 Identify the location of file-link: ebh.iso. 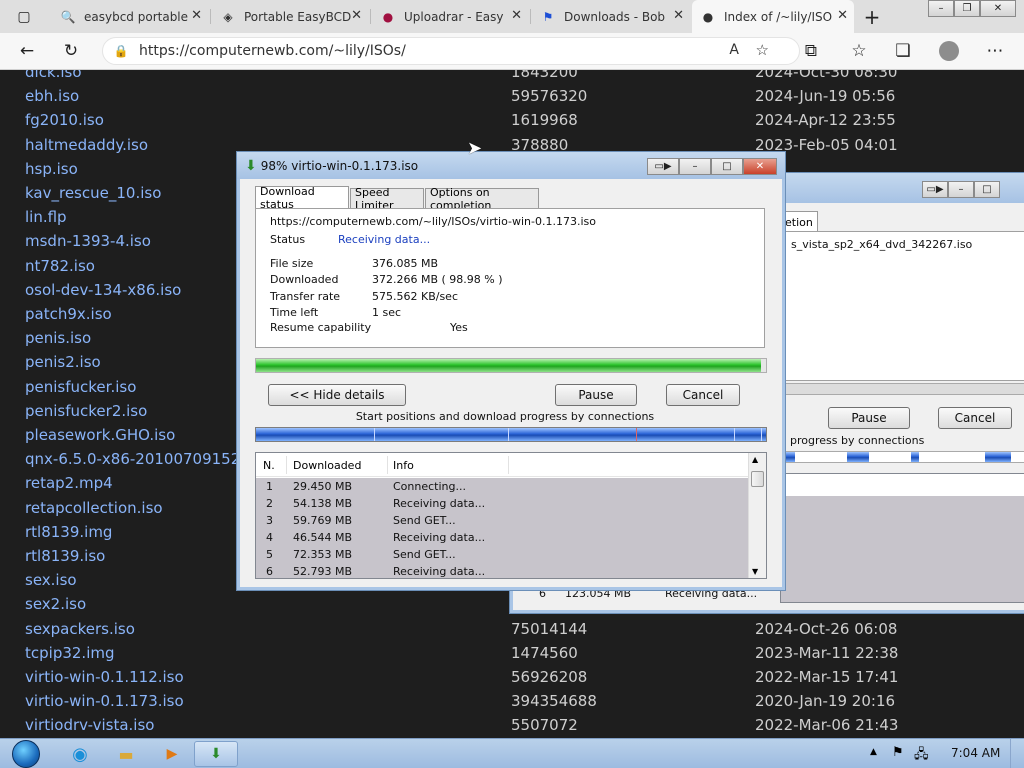
(52, 96).